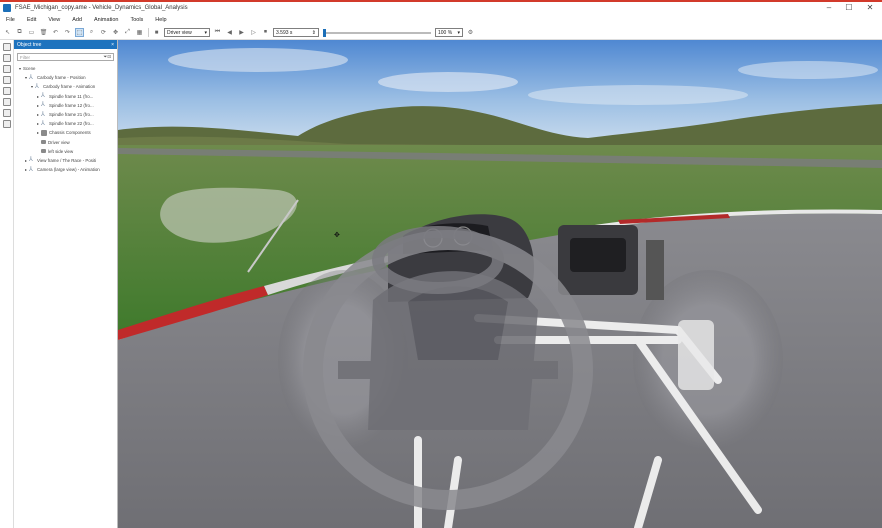 The image size is (882, 528). What do you see at coordinates (160, 20) in the screenshot?
I see `menu-help: Help` at bounding box center [160, 20].